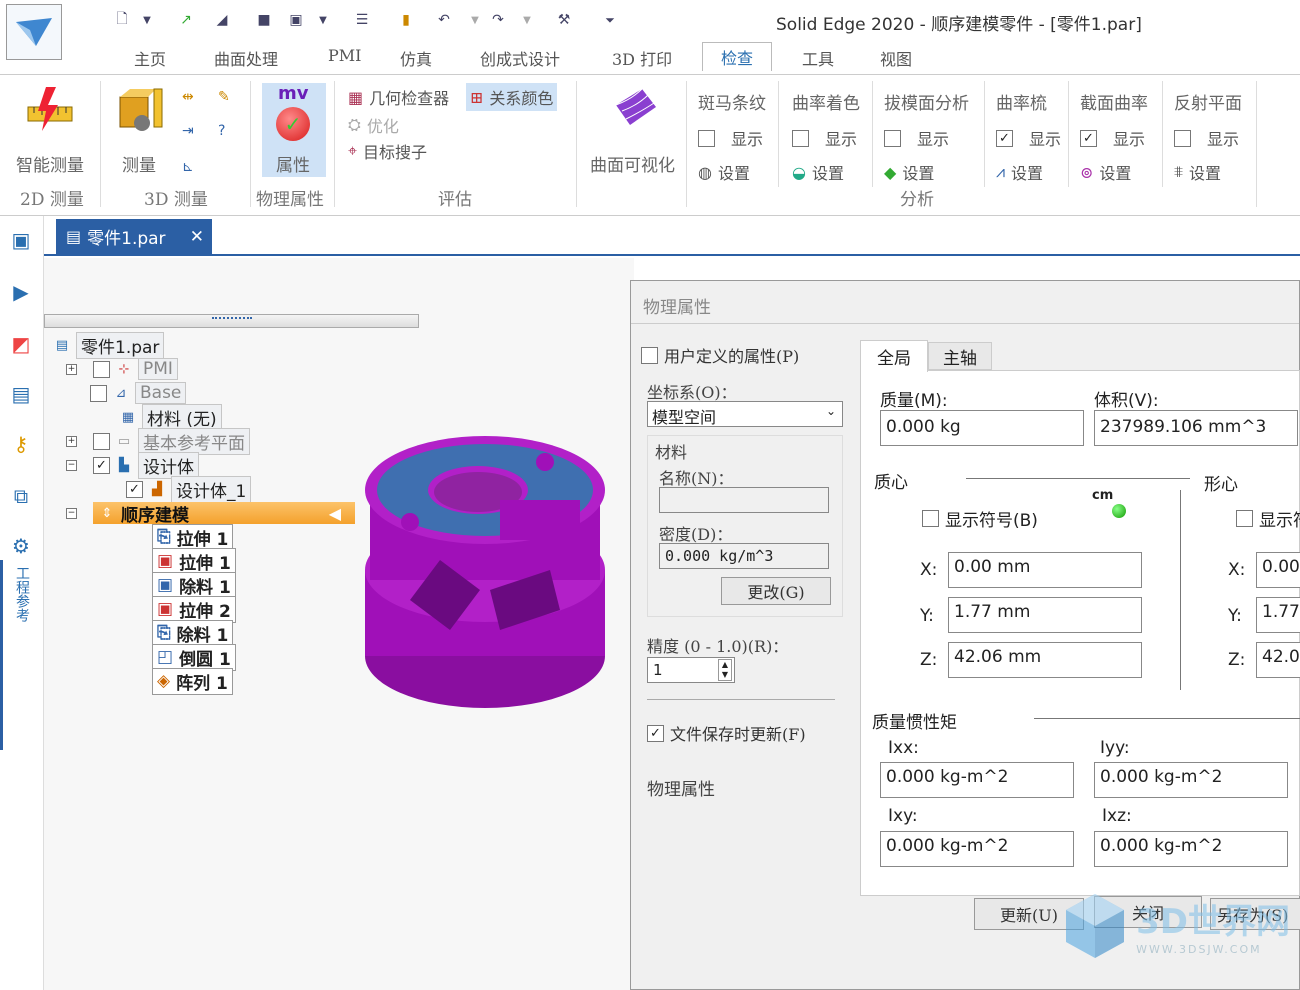 This screenshot has height=990, width=1300. Describe the element at coordinates (21, 444) in the screenshot. I see `key-icon: ⚷` at that location.